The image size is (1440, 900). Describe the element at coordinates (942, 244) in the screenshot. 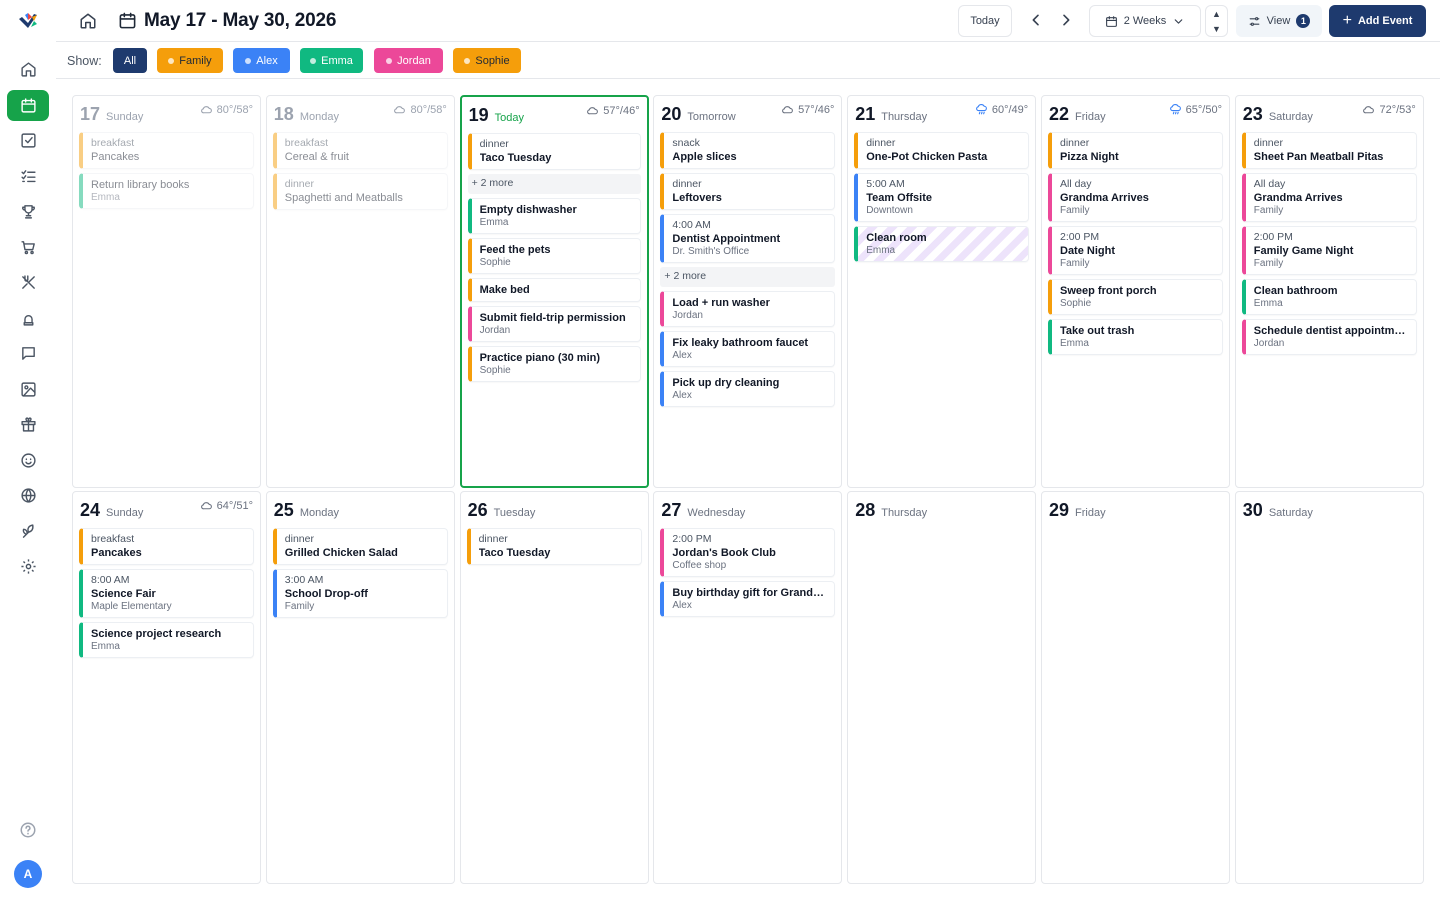

I see `event-card: Clean room Emma` at that location.